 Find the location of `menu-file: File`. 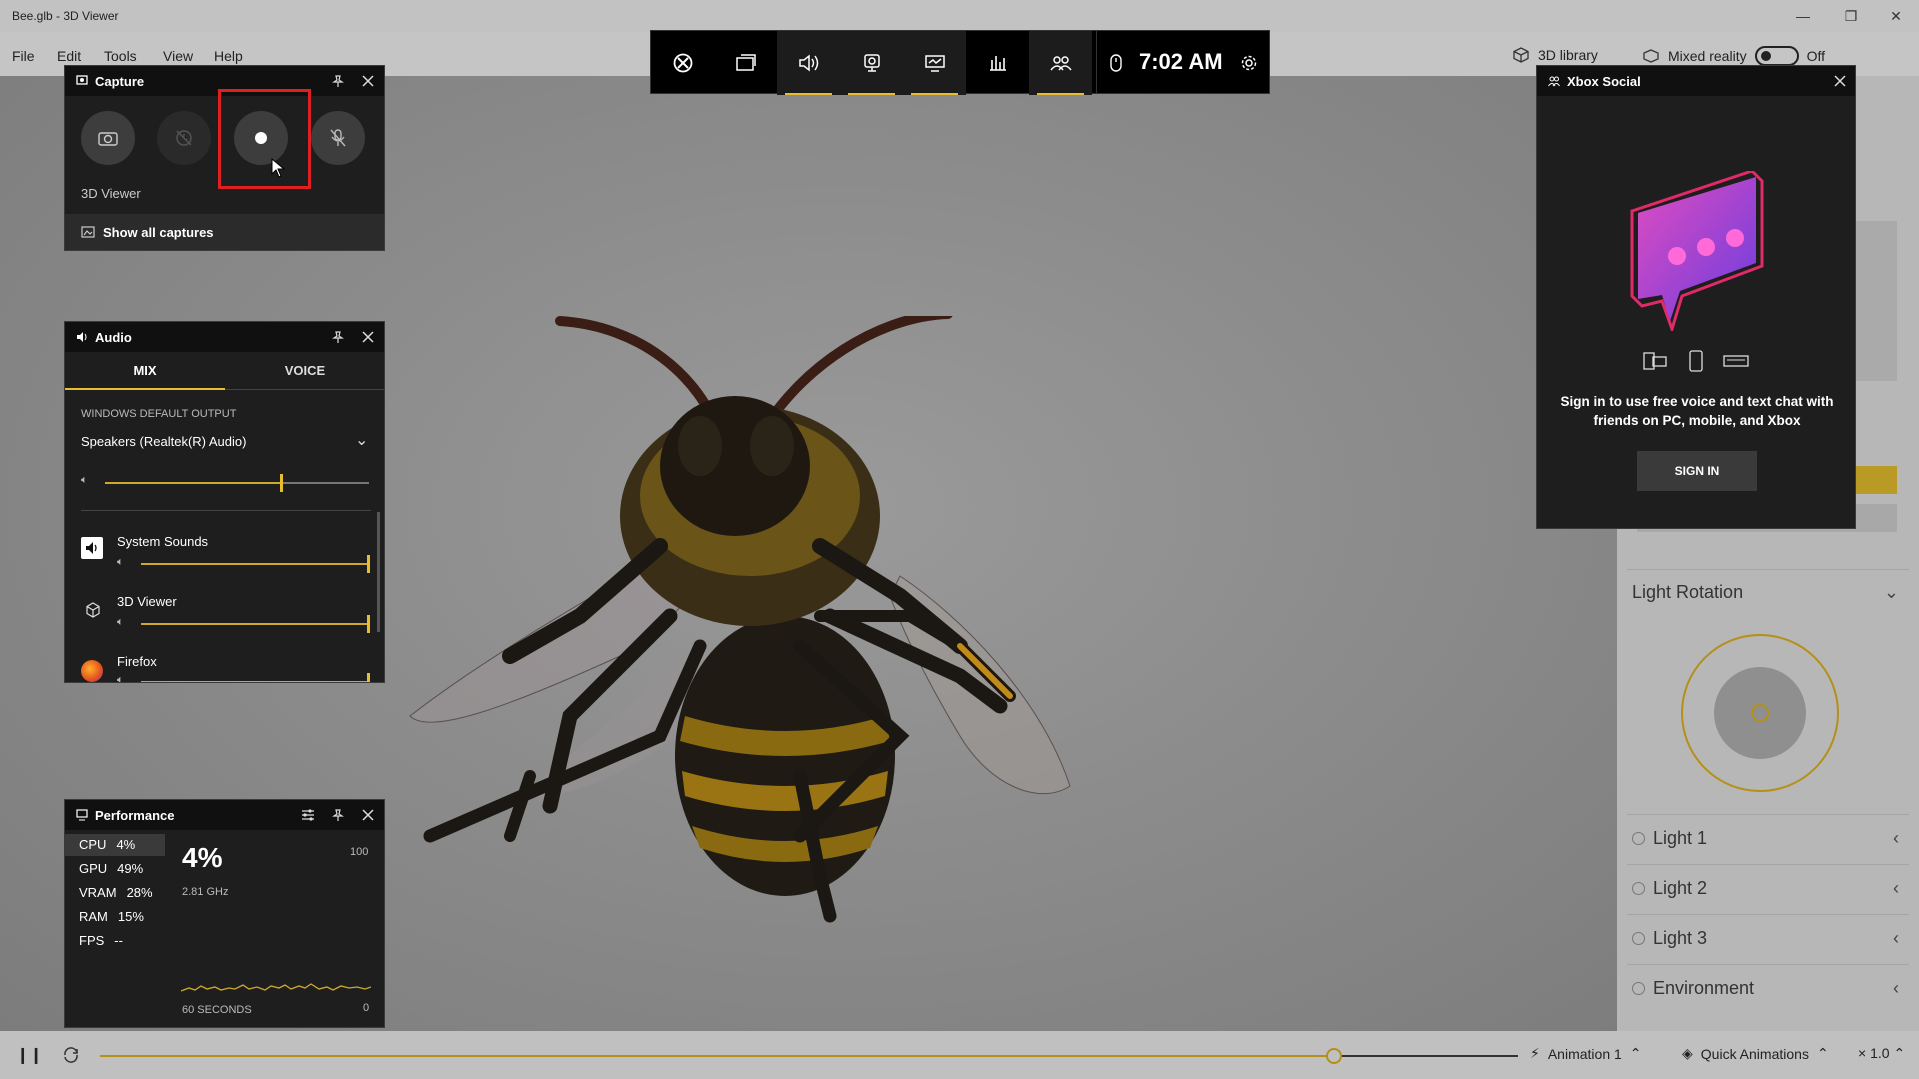

menu-file: File is located at coordinates (23, 56).